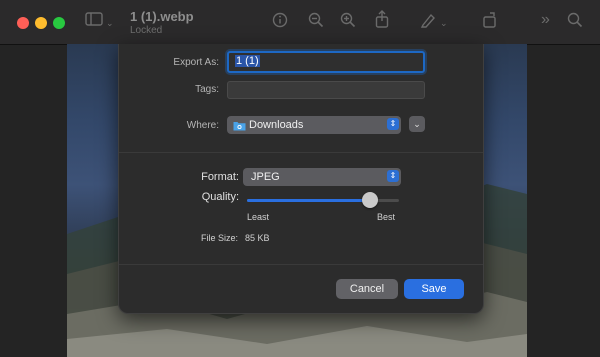  Describe the element at coordinates (382, 21) in the screenshot. I see `share-icon` at that location.